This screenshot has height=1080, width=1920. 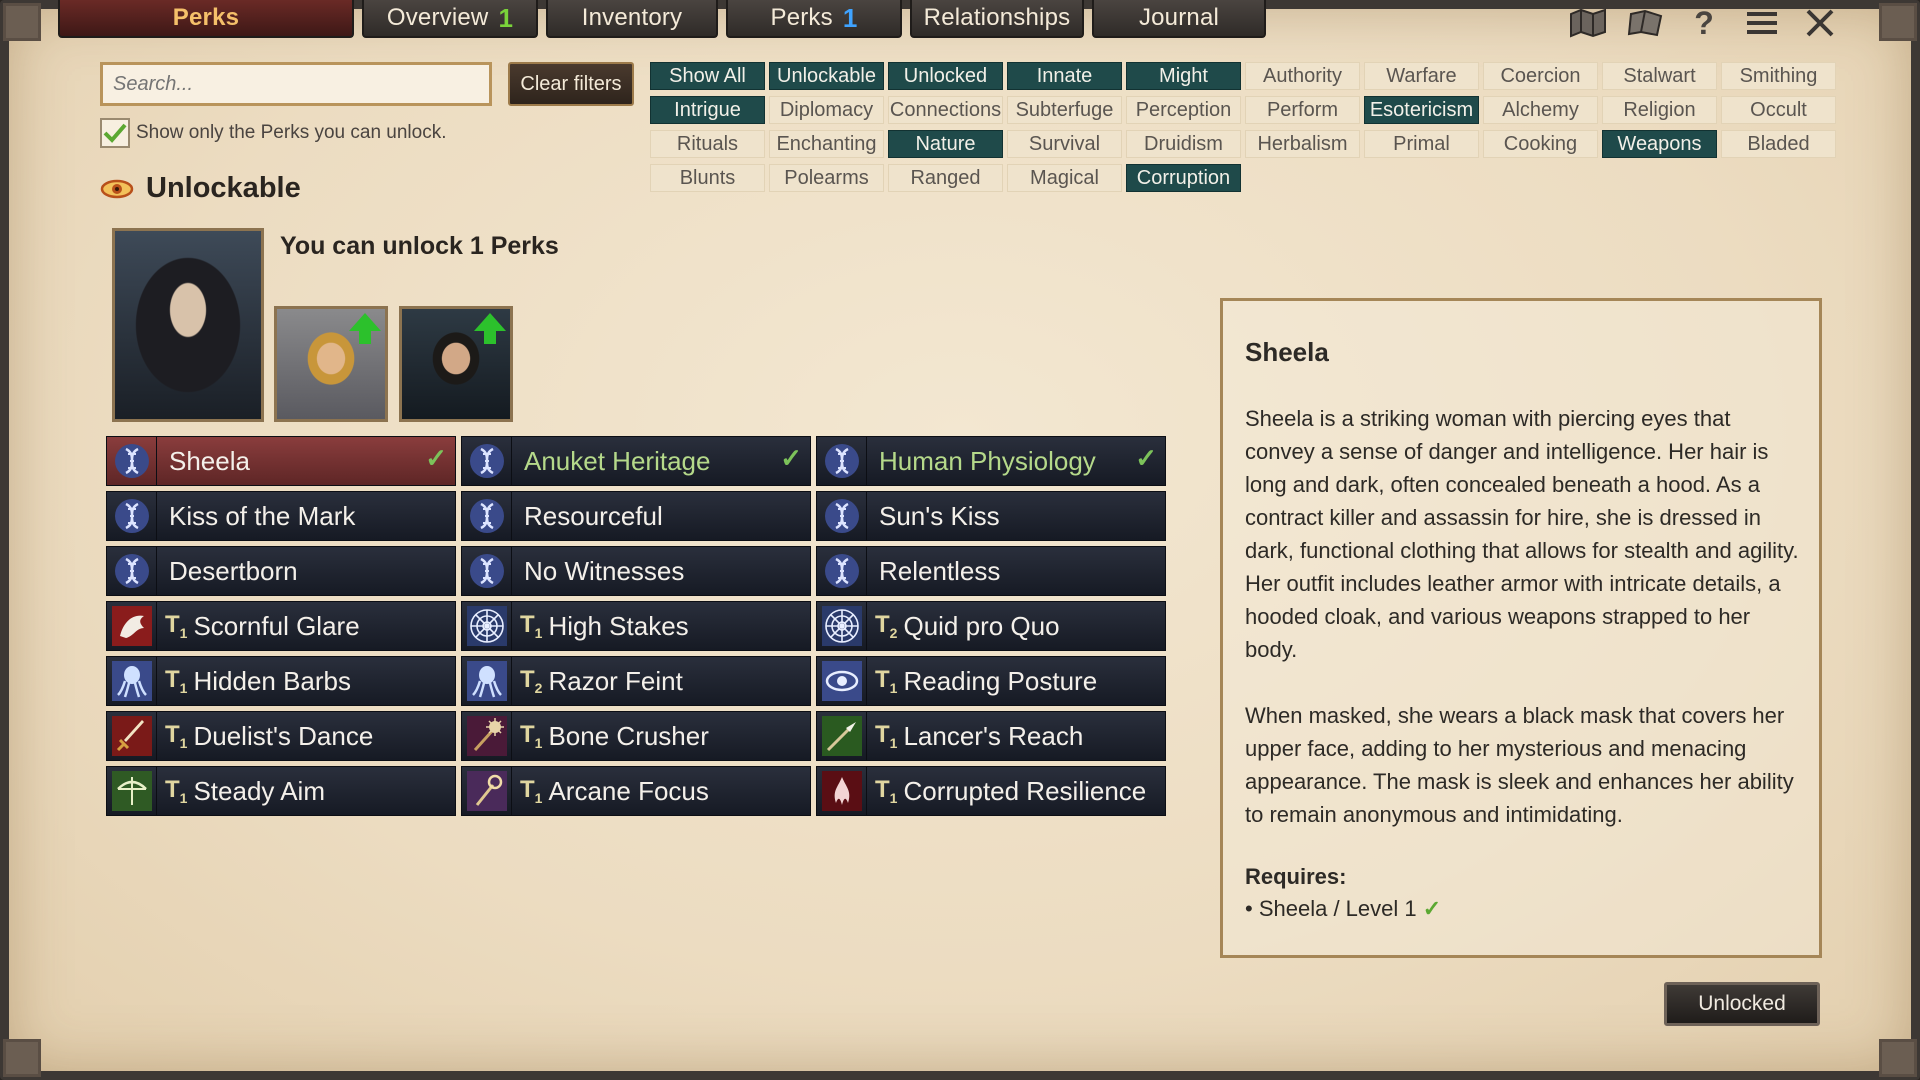 What do you see at coordinates (1421, 110) in the screenshot?
I see `filter-esotericism: Esotericism` at bounding box center [1421, 110].